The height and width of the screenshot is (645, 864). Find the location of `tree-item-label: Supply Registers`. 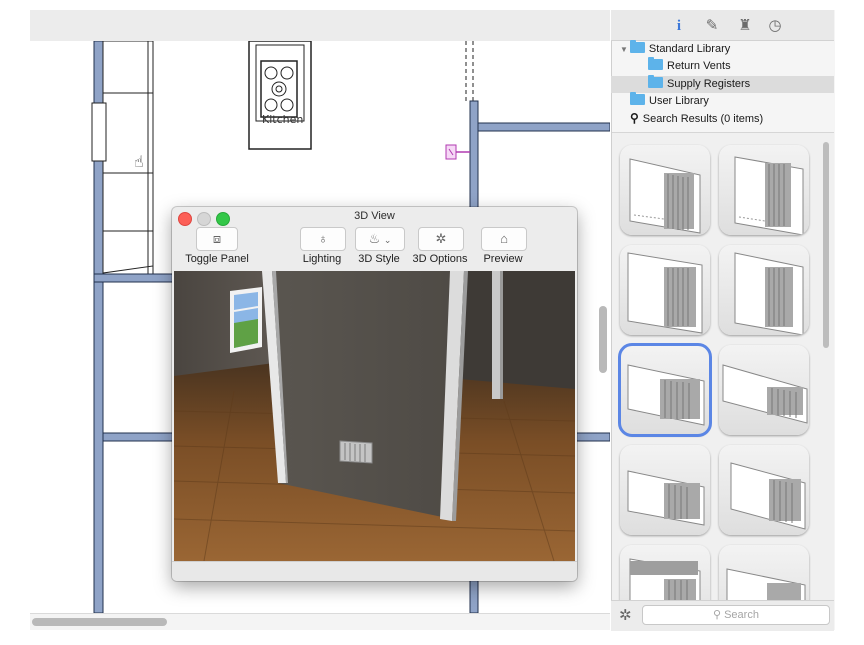

tree-item-label: Supply Registers is located at coordinates (709, 84).